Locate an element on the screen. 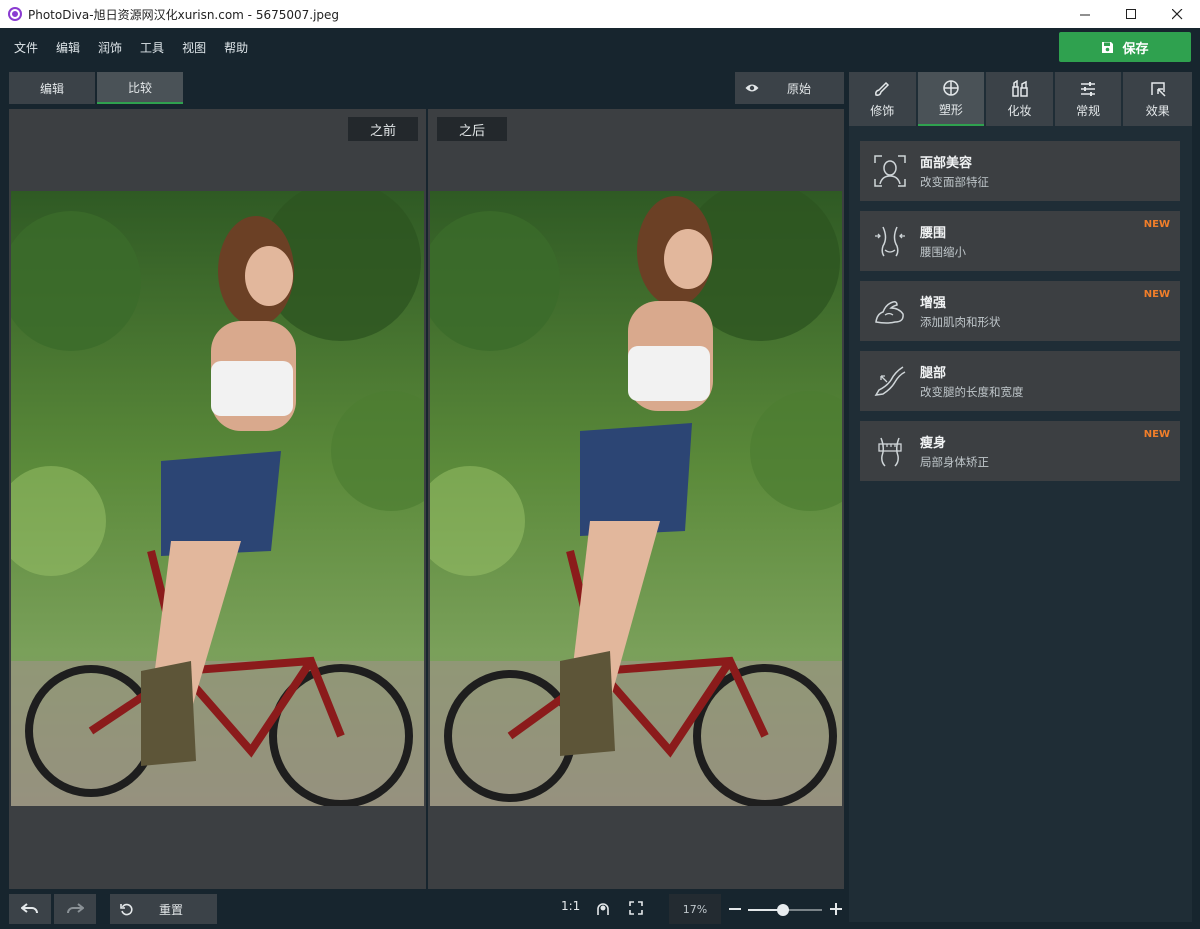 This screenshot has width=1200, height=929. save-button-label: 保存 is located at coordinates (1135, 49).